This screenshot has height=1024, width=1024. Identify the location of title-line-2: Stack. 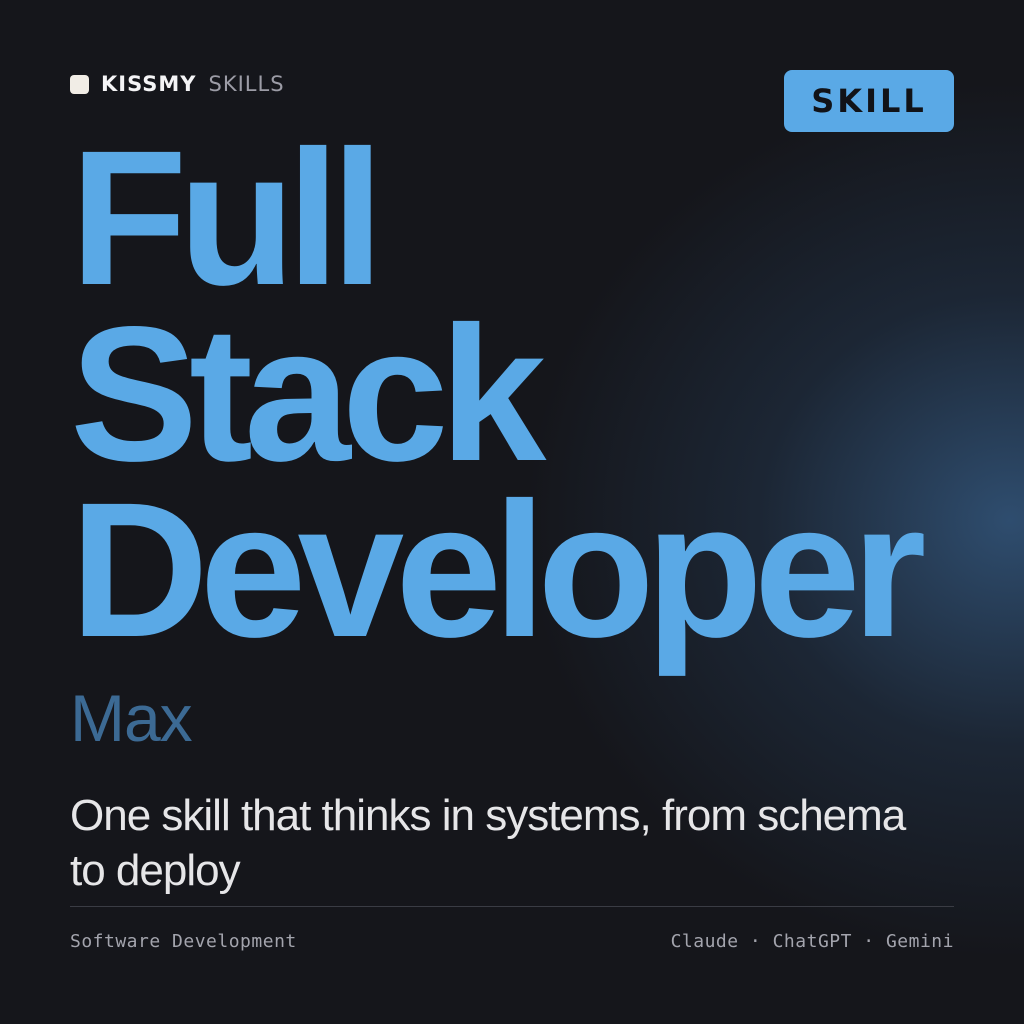
(308, 393).